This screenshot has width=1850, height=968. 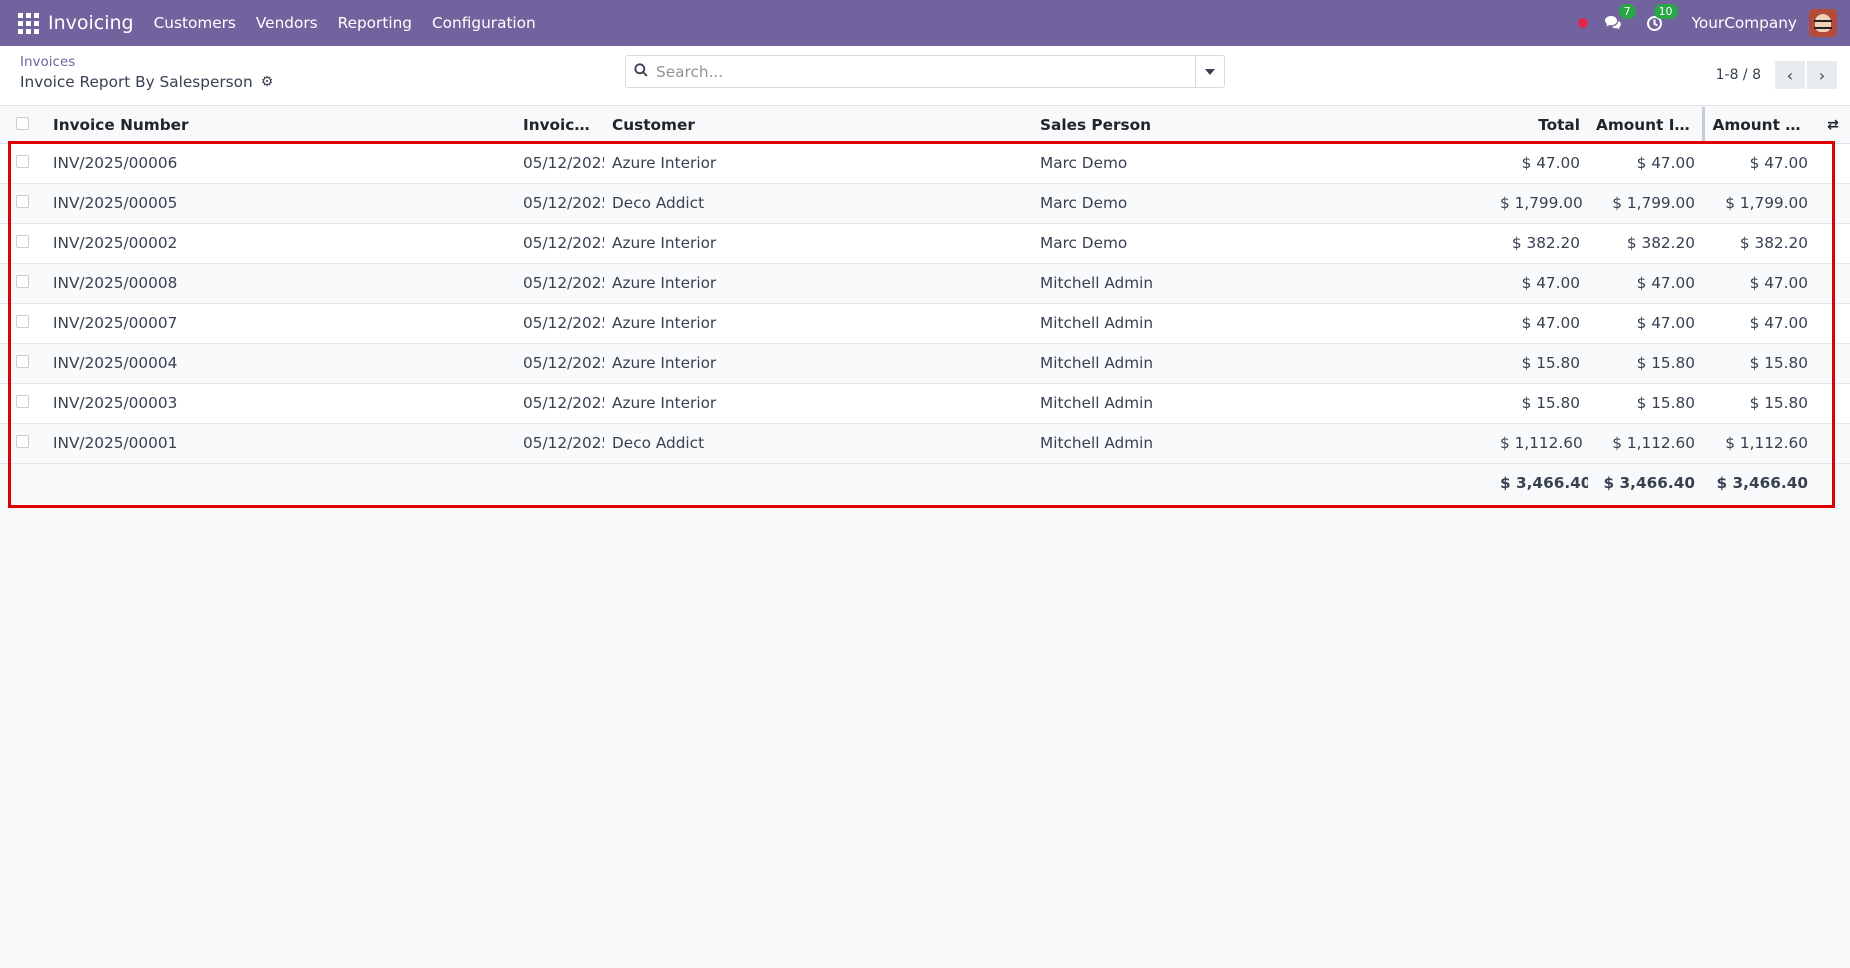 I want to click on messages-button: 7, so click(x=1619, y=19).